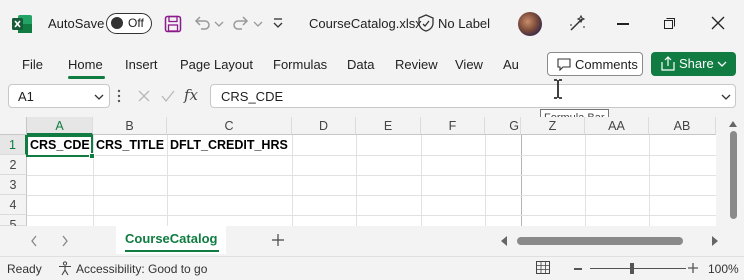  What do you see at coordinates (693, 268) in the screenshot?
I see `zoom-in-icon` at bounding box center [693, 268].